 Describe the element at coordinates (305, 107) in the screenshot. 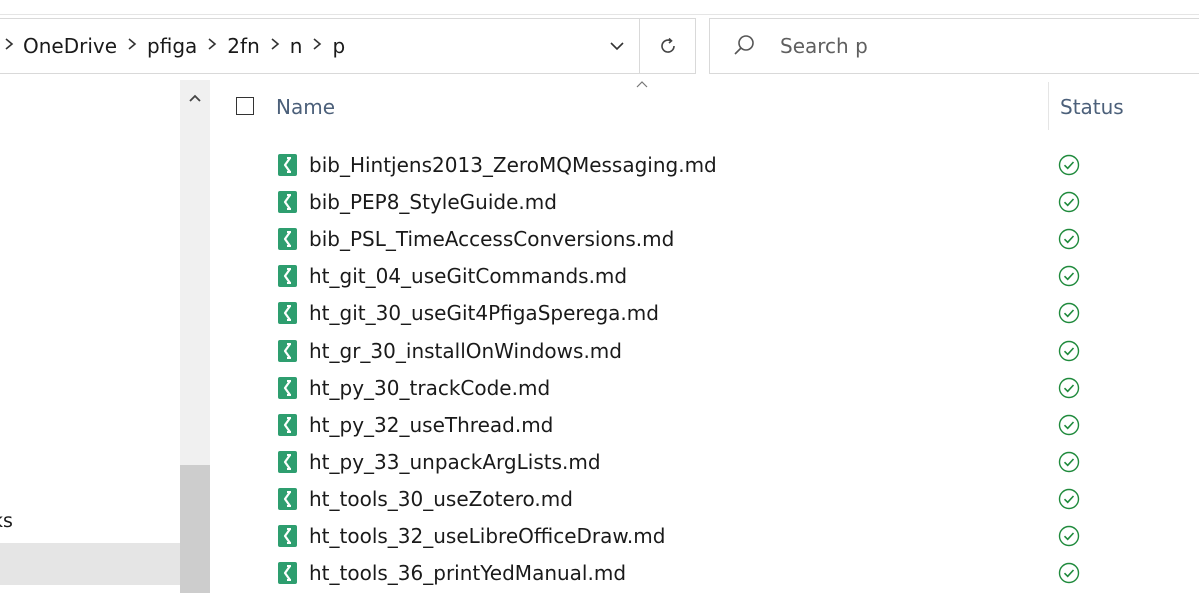

I see `column-header-name: Name` at that location.